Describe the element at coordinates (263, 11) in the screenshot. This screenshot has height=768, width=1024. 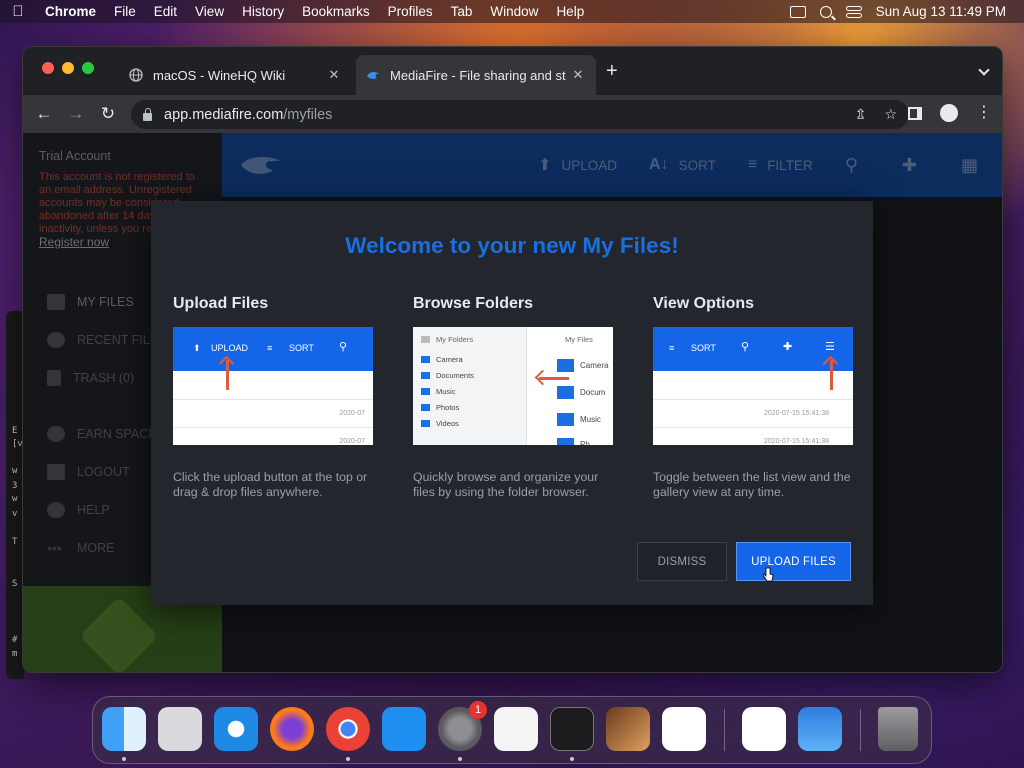
I see `menu-history: History` at that location.